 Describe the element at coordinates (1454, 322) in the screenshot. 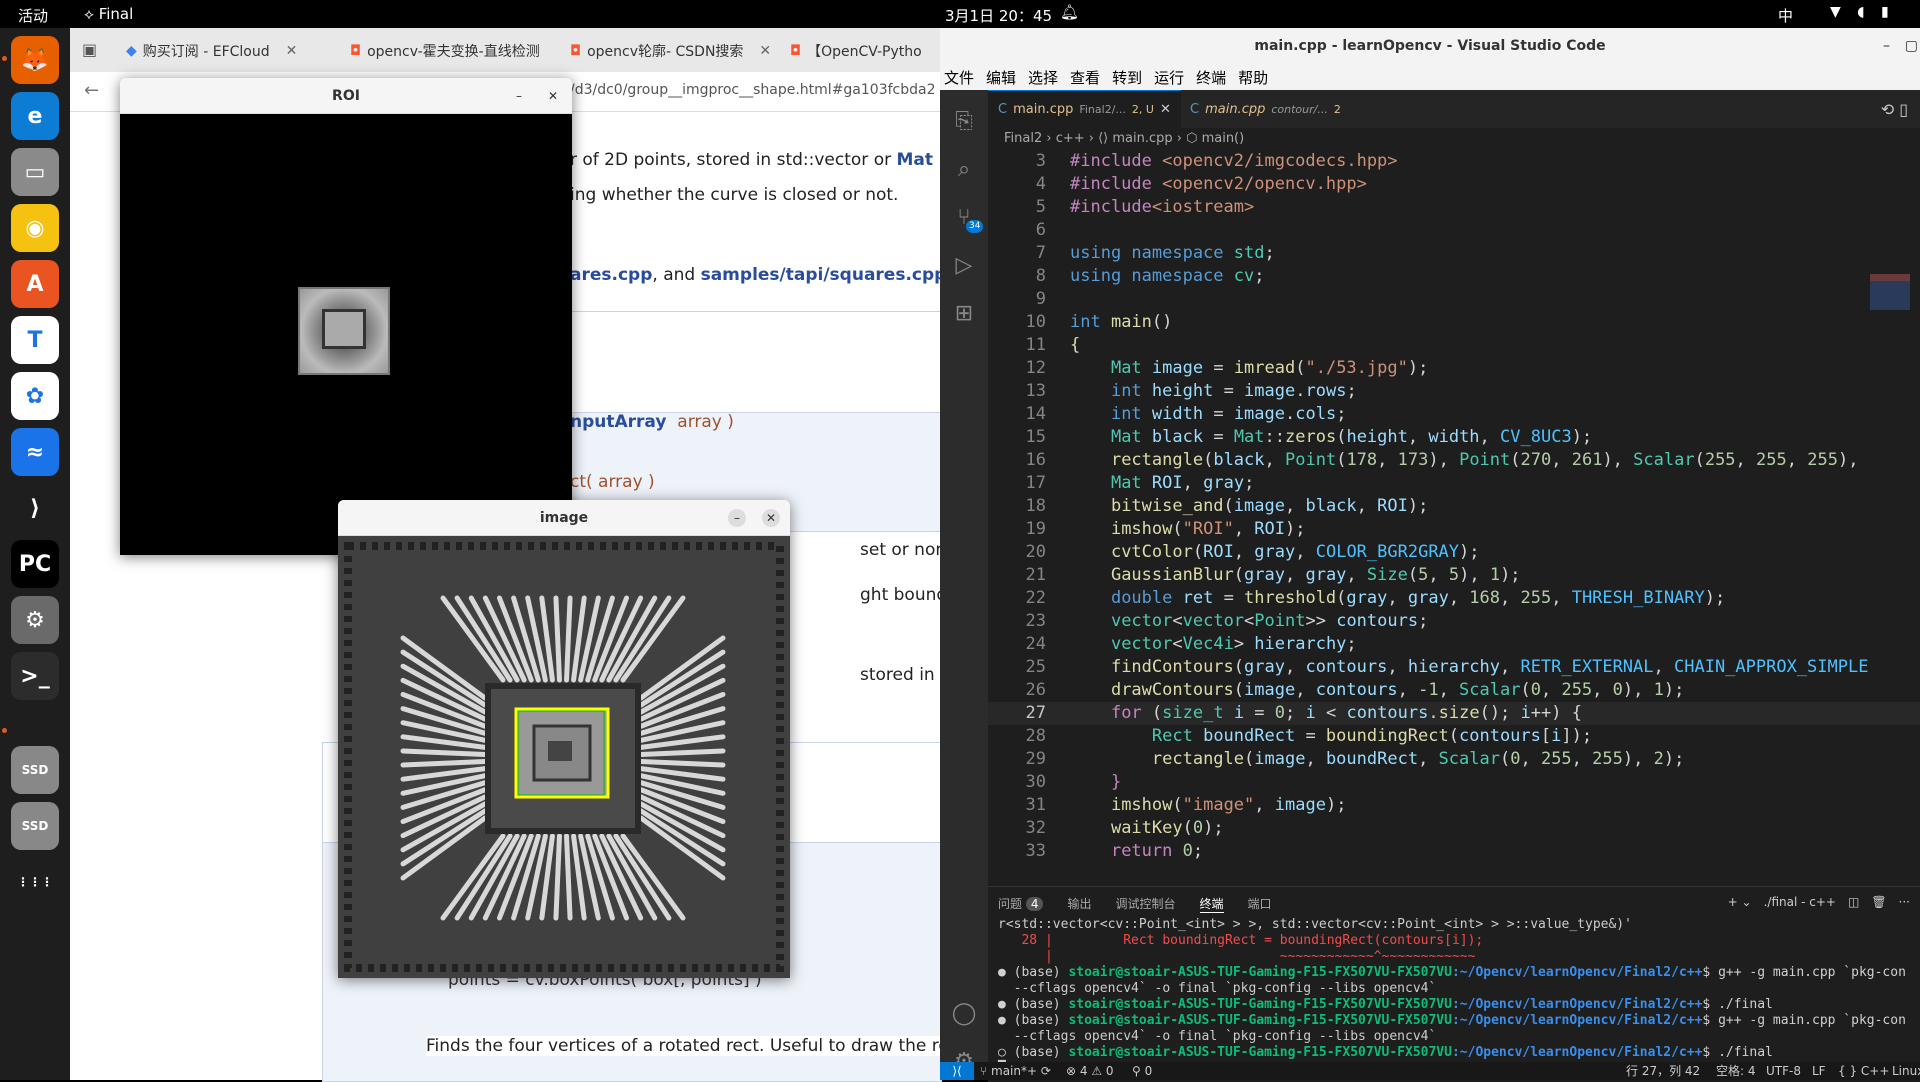

I see `code-line: 10 int main()` at that location.